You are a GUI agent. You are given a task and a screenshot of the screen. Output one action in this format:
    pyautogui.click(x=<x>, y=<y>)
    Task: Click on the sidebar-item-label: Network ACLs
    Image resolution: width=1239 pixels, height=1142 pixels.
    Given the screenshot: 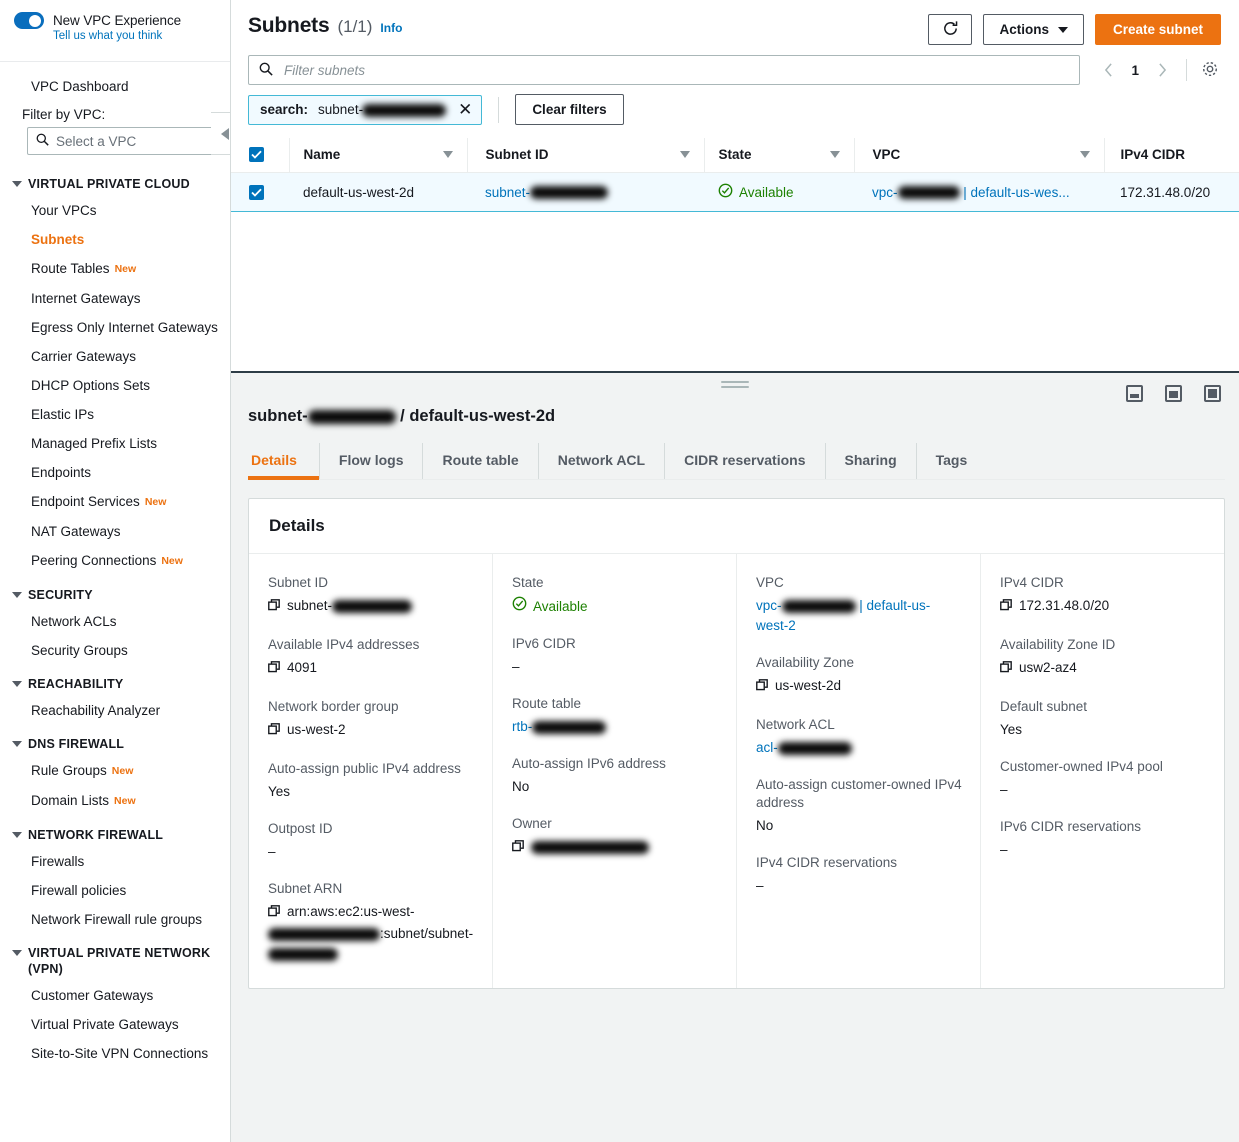 What is the action you would take?
    pyautogui.click(x=74, y=621)
    